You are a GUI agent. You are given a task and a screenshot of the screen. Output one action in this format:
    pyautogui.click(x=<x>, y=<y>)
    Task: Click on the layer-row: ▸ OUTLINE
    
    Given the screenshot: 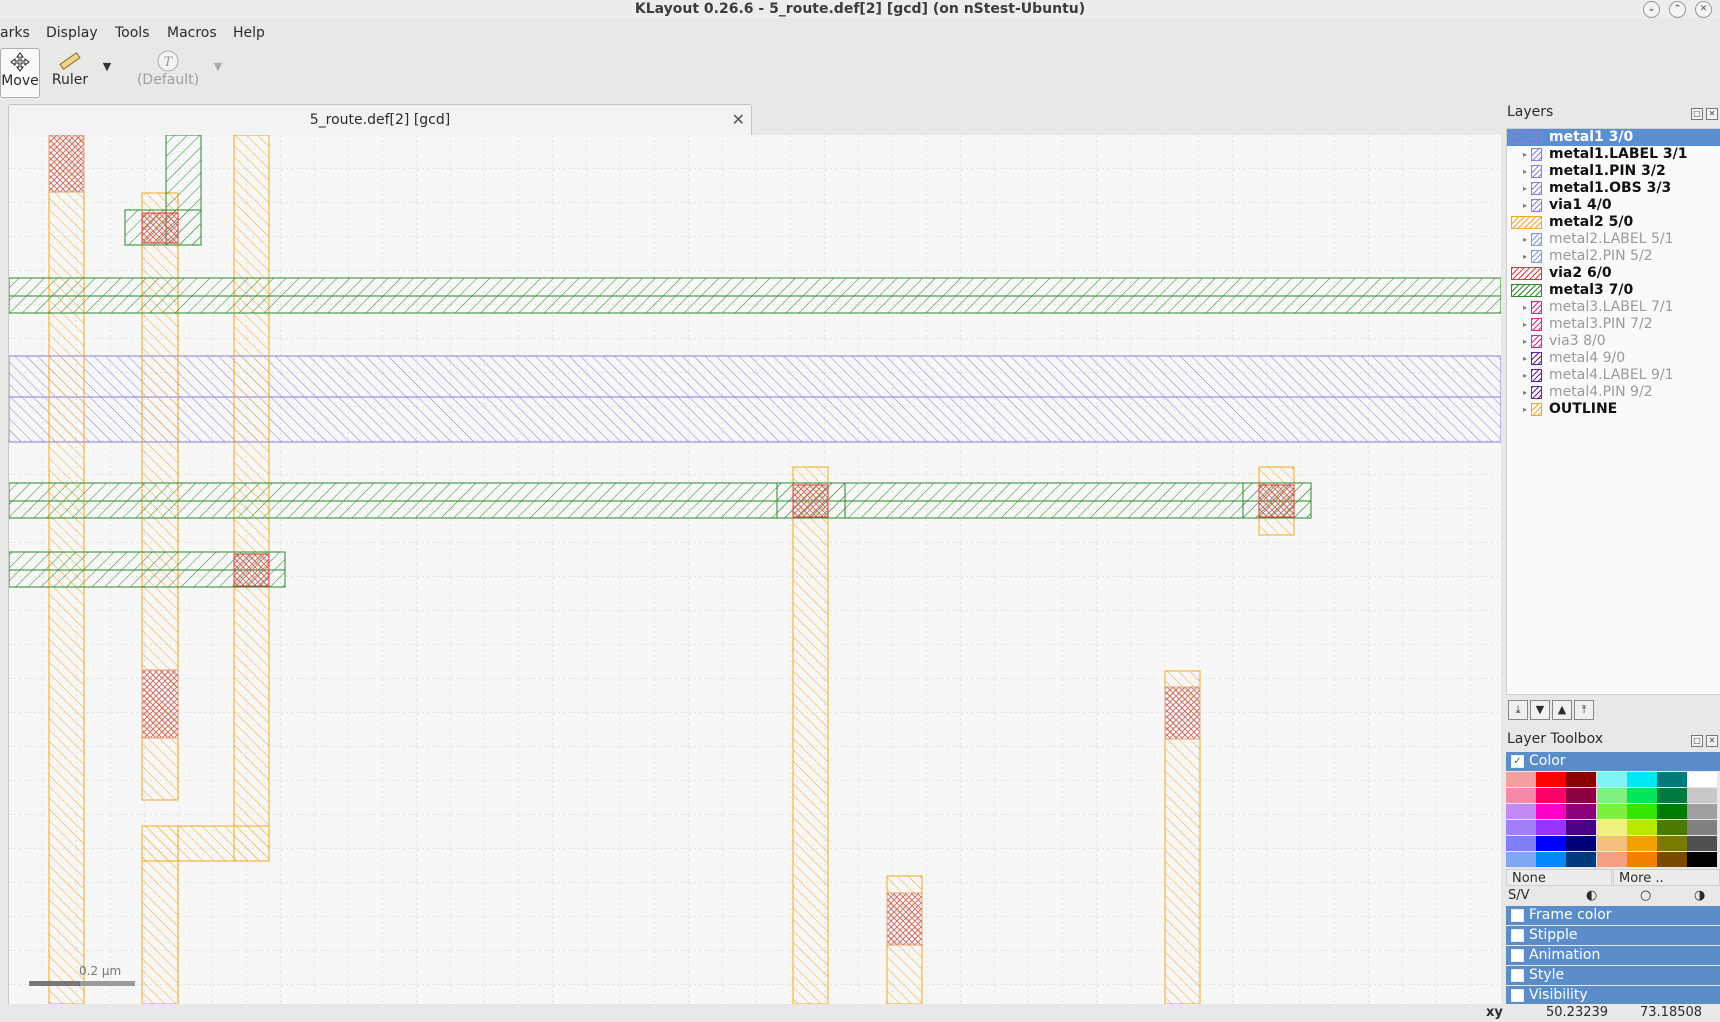 What is the action you would take?
    pyautogui.click(x=1613, y=409)
    